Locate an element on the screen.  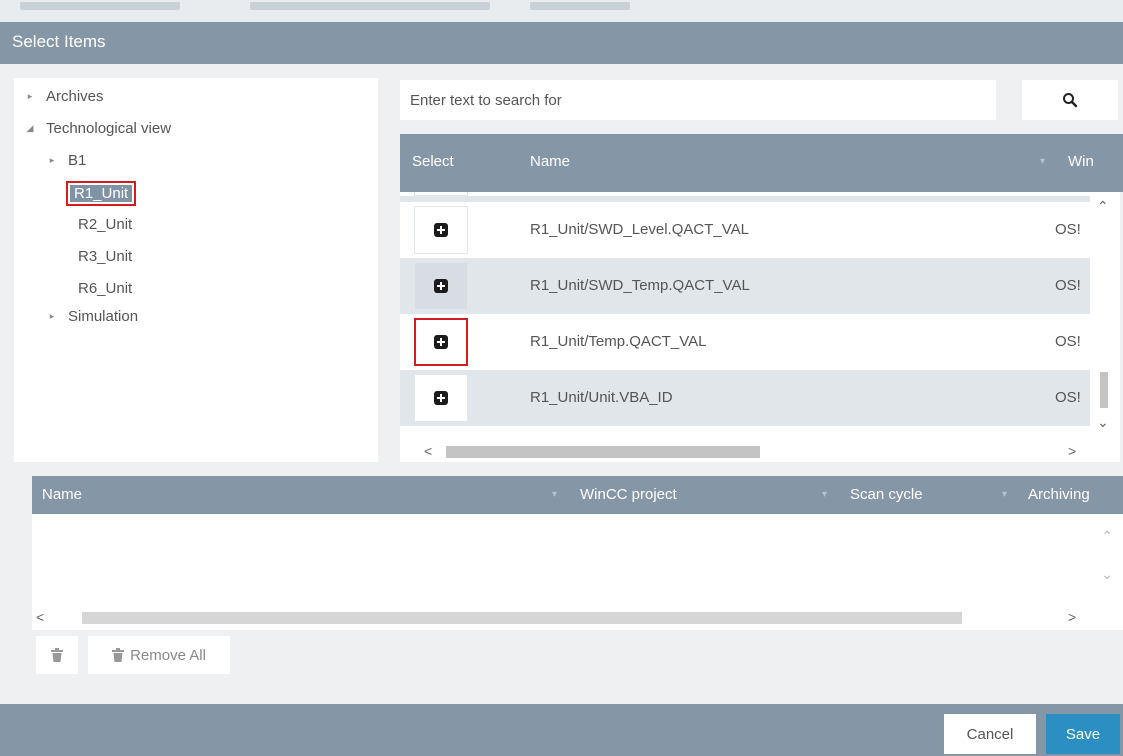
tree-item-archives: ▸ Archives is located at coordinates (64, 96).